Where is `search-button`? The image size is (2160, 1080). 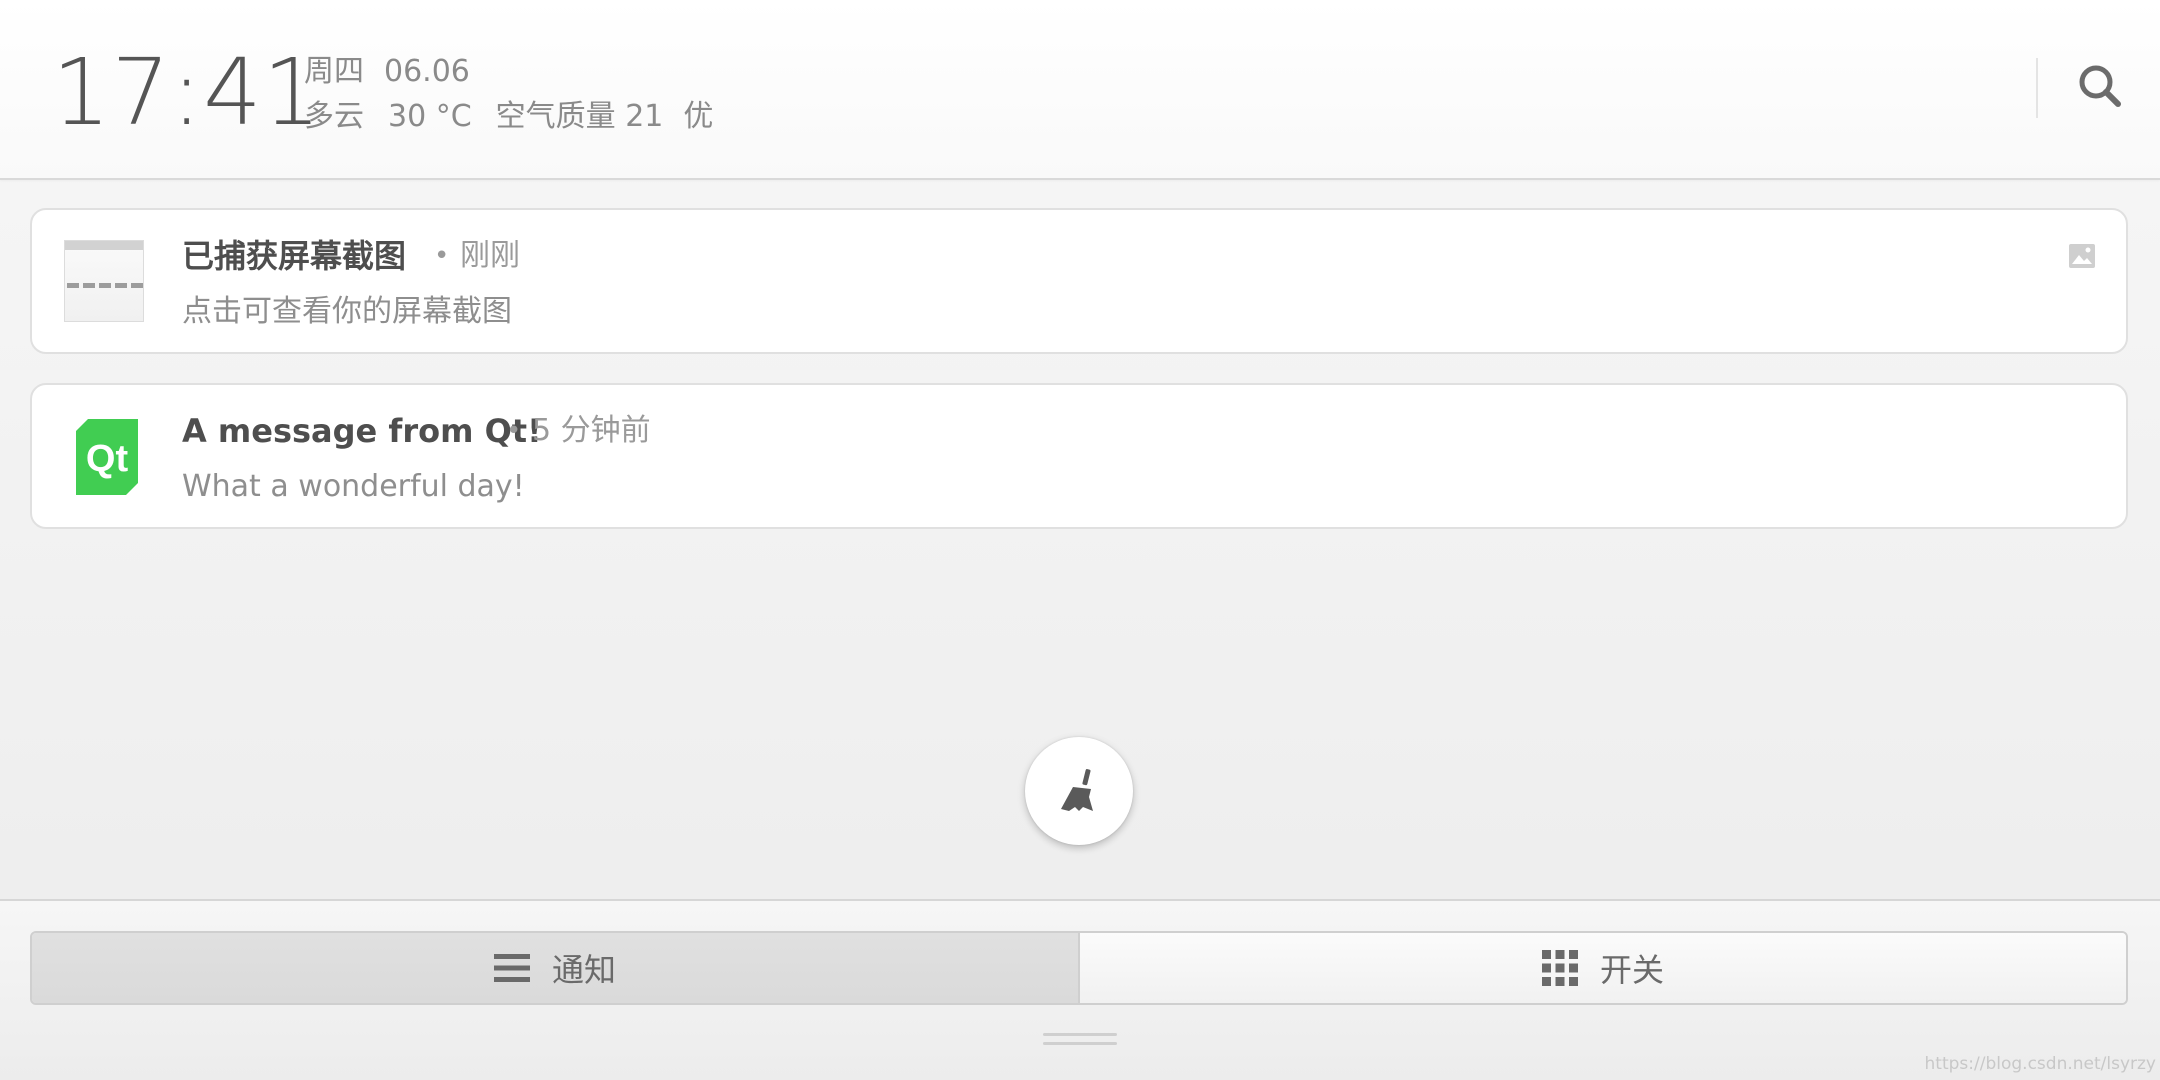
search-button is located at coordinates (2100, 86).